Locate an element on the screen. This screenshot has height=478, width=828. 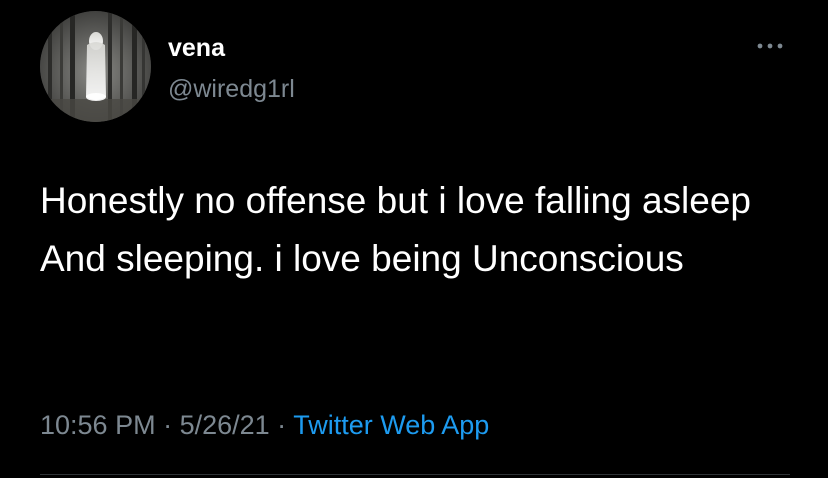
tweet-source-link: Twitter Web App is located at coordinates (391, 425).